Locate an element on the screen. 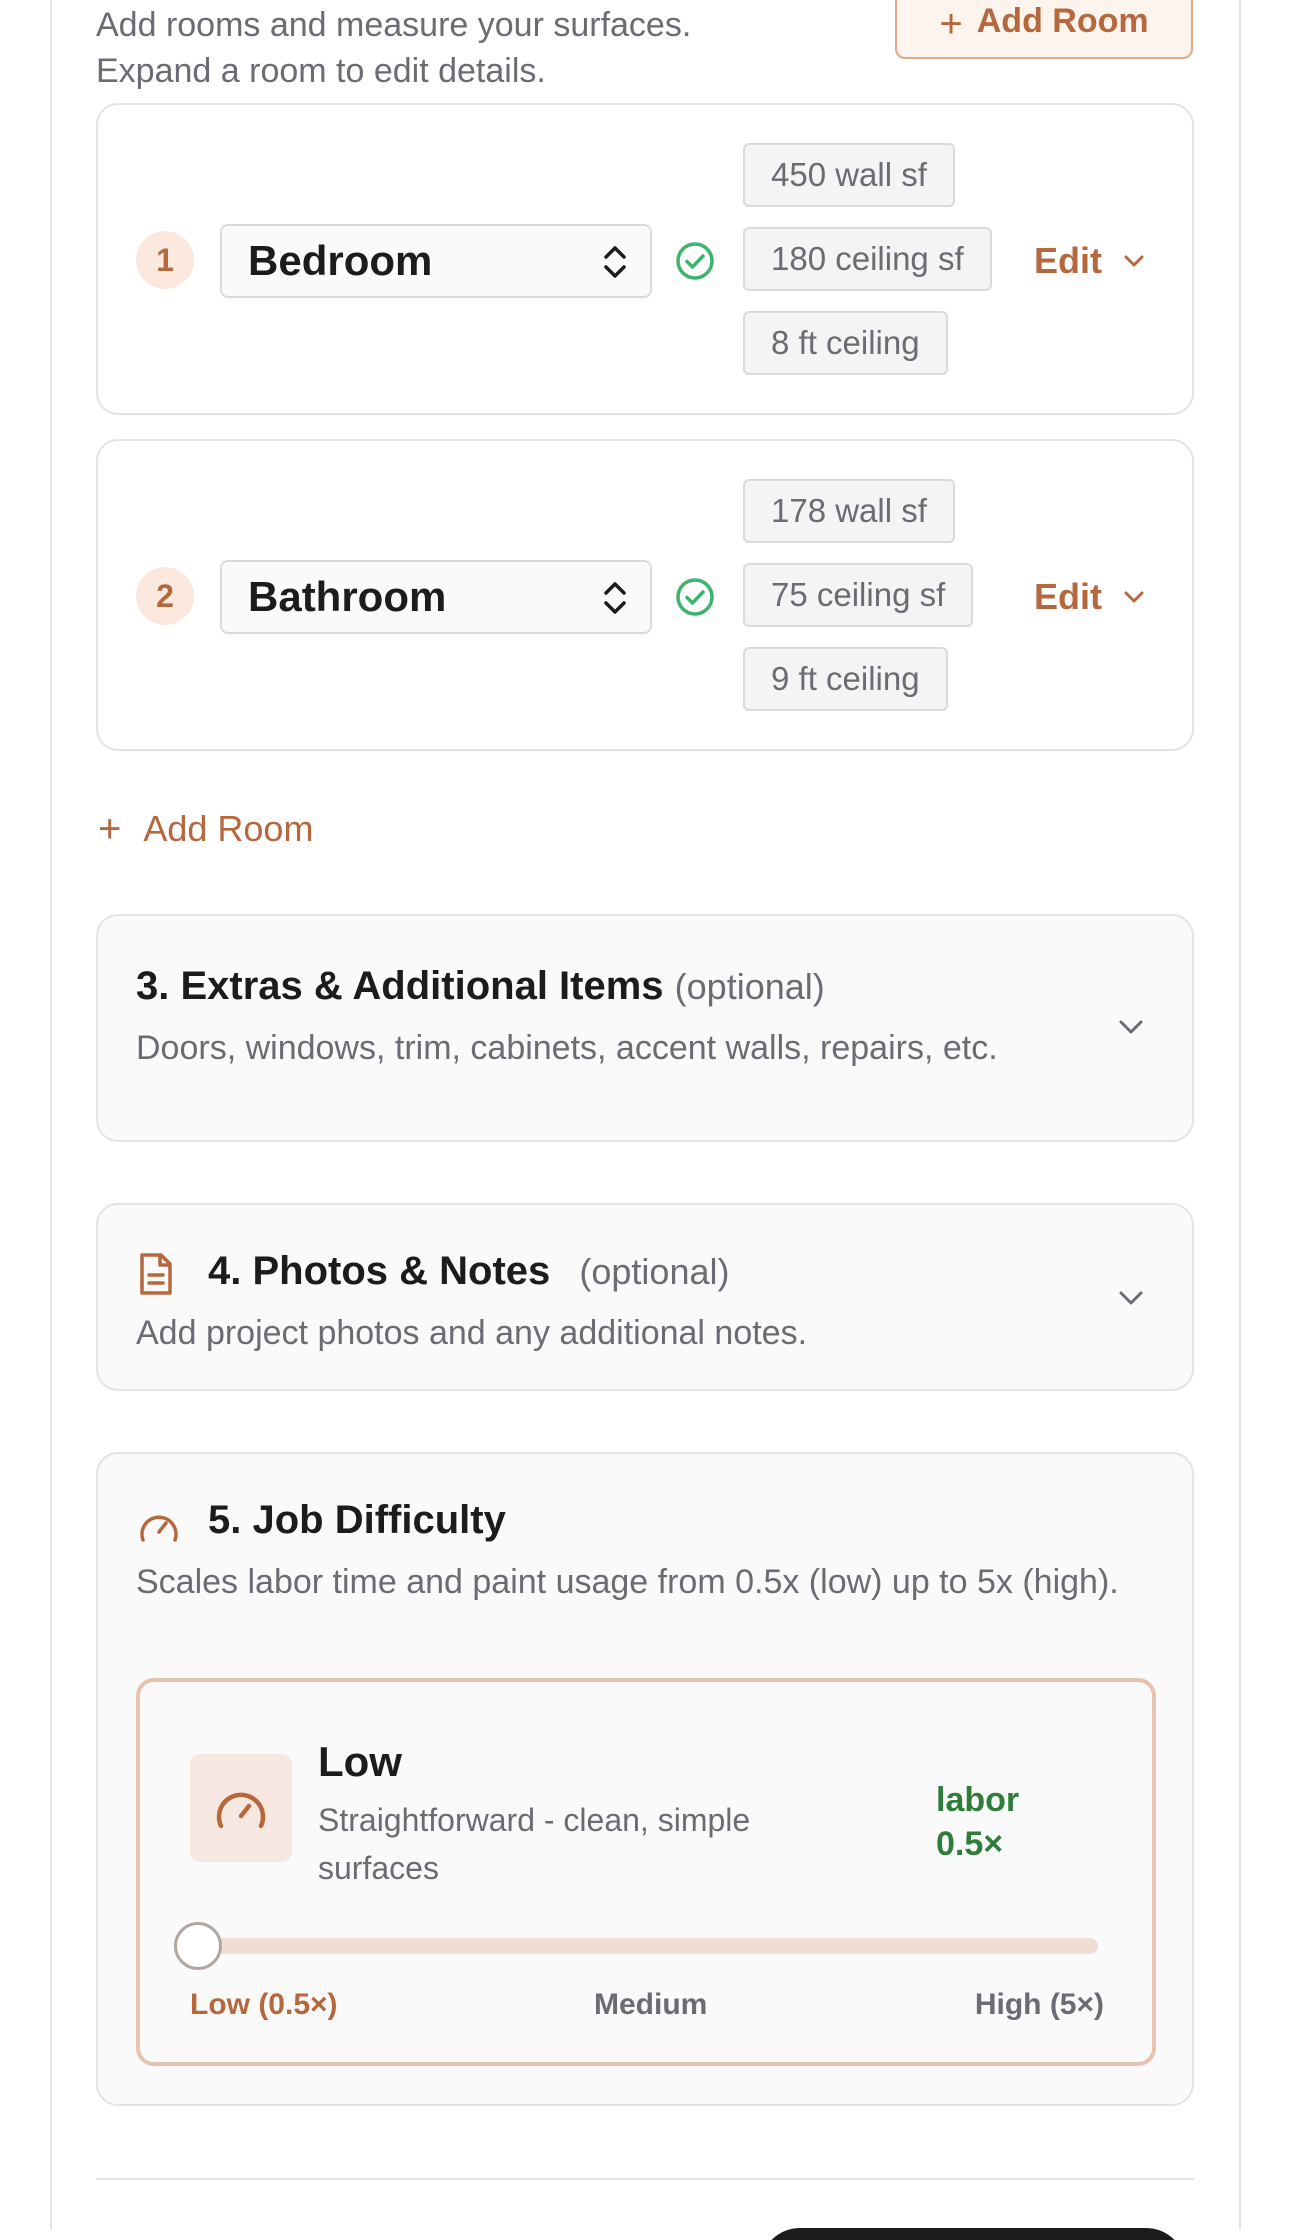 Image resolution: width=1290 pixels, height=2240 pixels. room-type-select: Bedroom is located at coordinates (436, 261).